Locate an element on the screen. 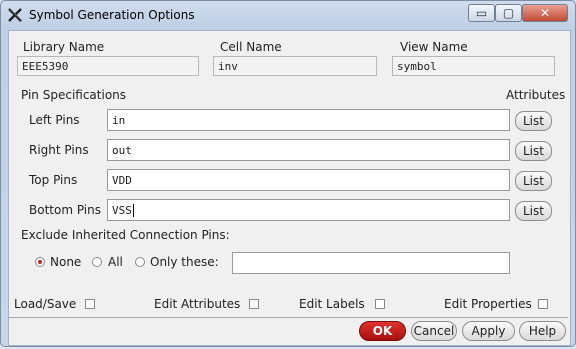 Image resolution: width=576 pixels, height=349 pixels. close-button: ✕ is located at coordinates (545, 13).